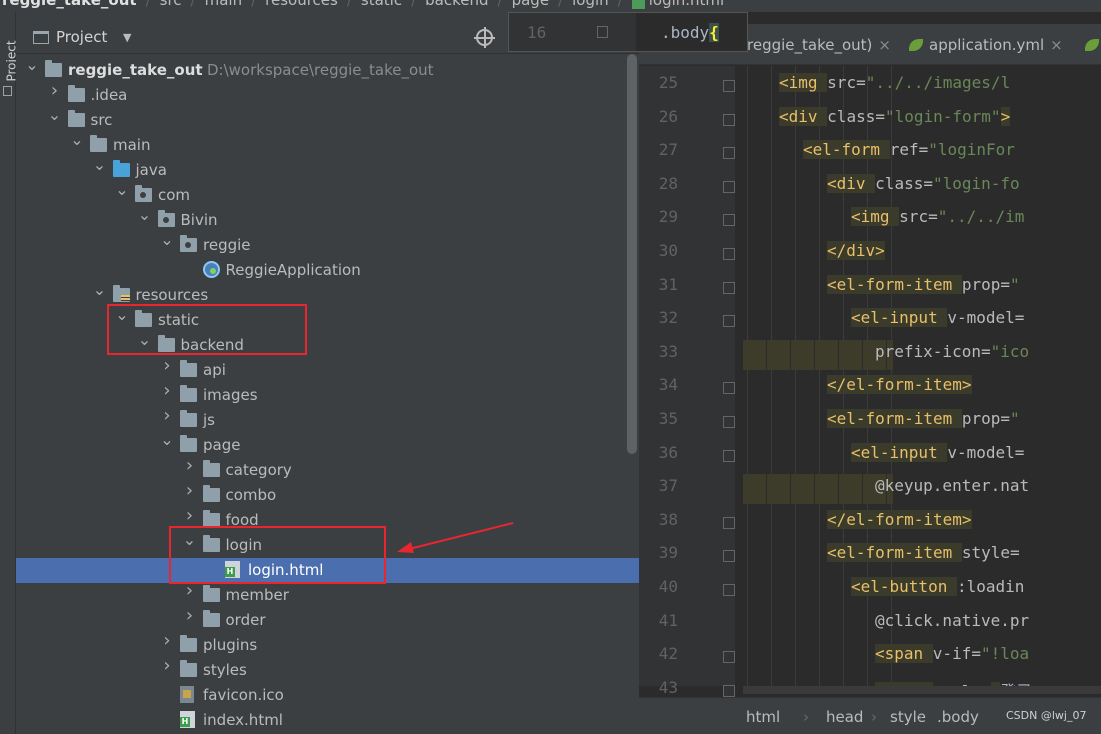  What do you see at coordinates (590, 4) in the screenshot?
I see `breadcrumb-item: login` at bounding box center [590, 4].